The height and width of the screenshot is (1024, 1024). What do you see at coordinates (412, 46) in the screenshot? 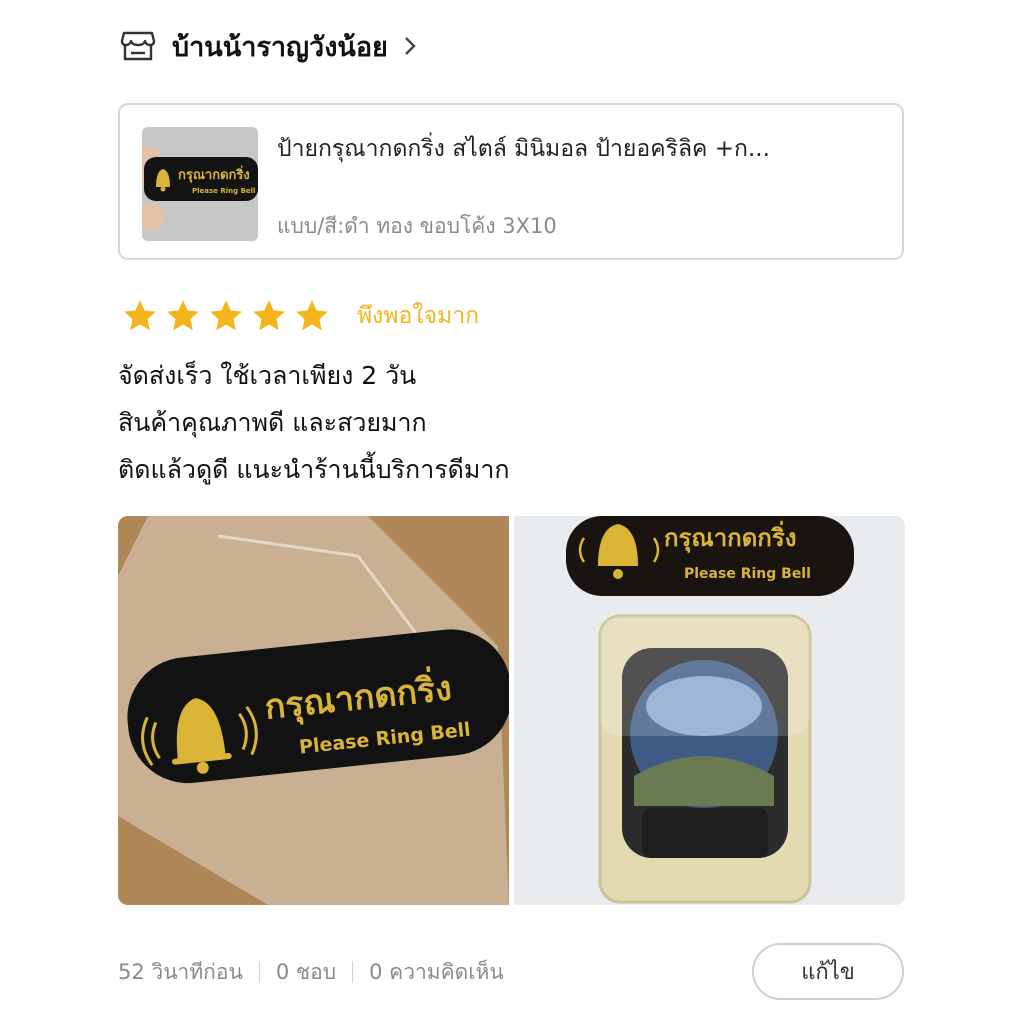
I see `chevron-right-icon` at bounding box center [412, 46].